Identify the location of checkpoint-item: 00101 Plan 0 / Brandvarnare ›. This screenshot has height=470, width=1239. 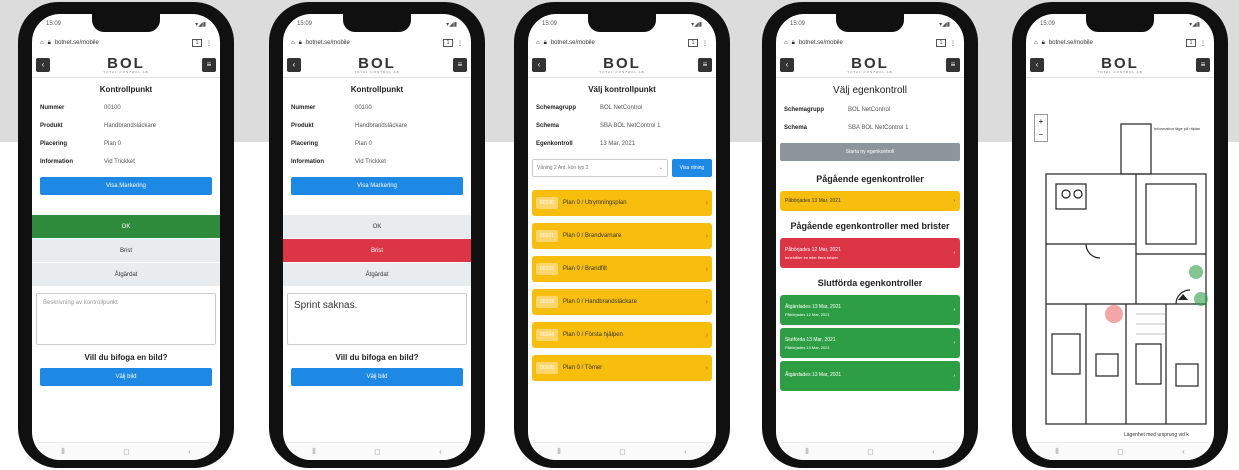
(622, 236).